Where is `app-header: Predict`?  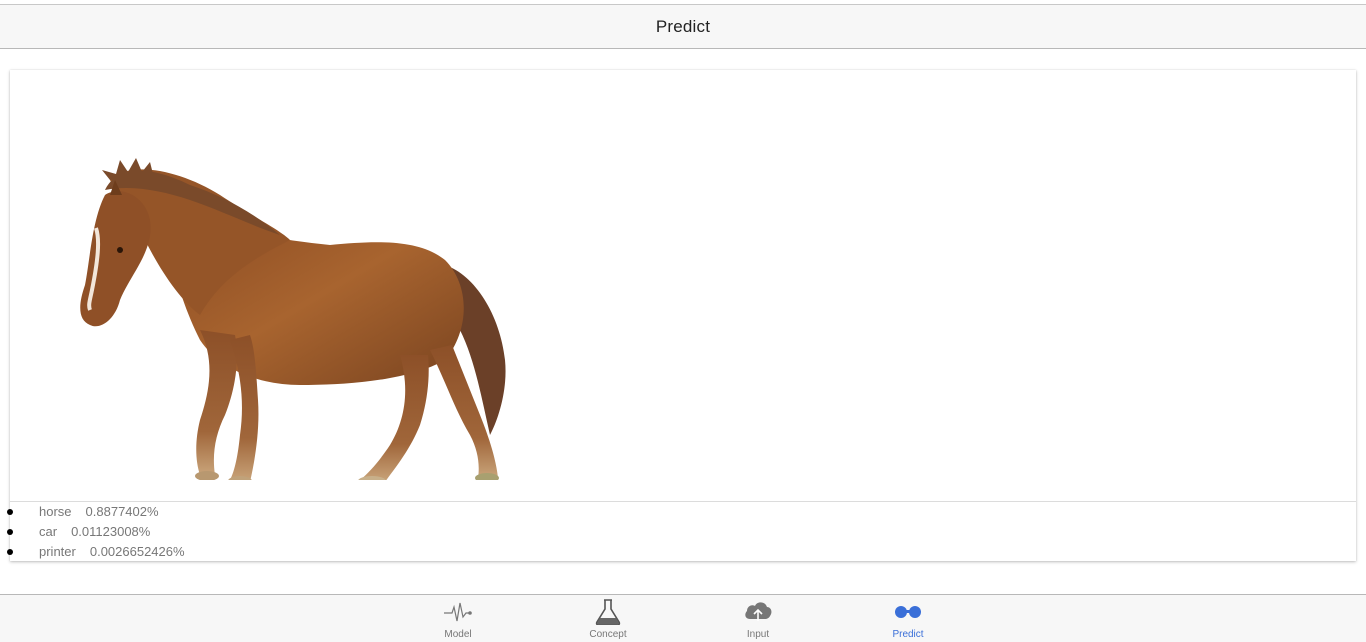
app-header: Predict is located at coordinates (683, 27).